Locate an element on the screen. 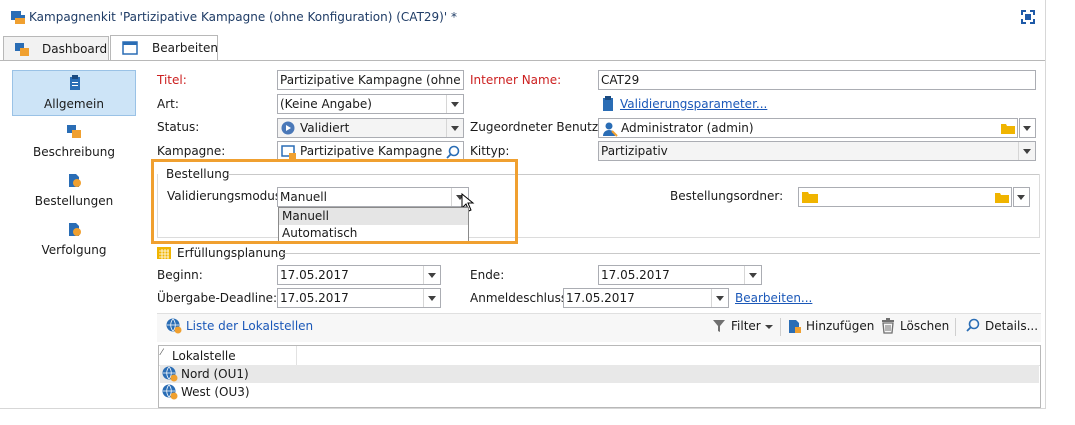  handover-date-value: 17.05.2017 is located at coordinates (314, 298).